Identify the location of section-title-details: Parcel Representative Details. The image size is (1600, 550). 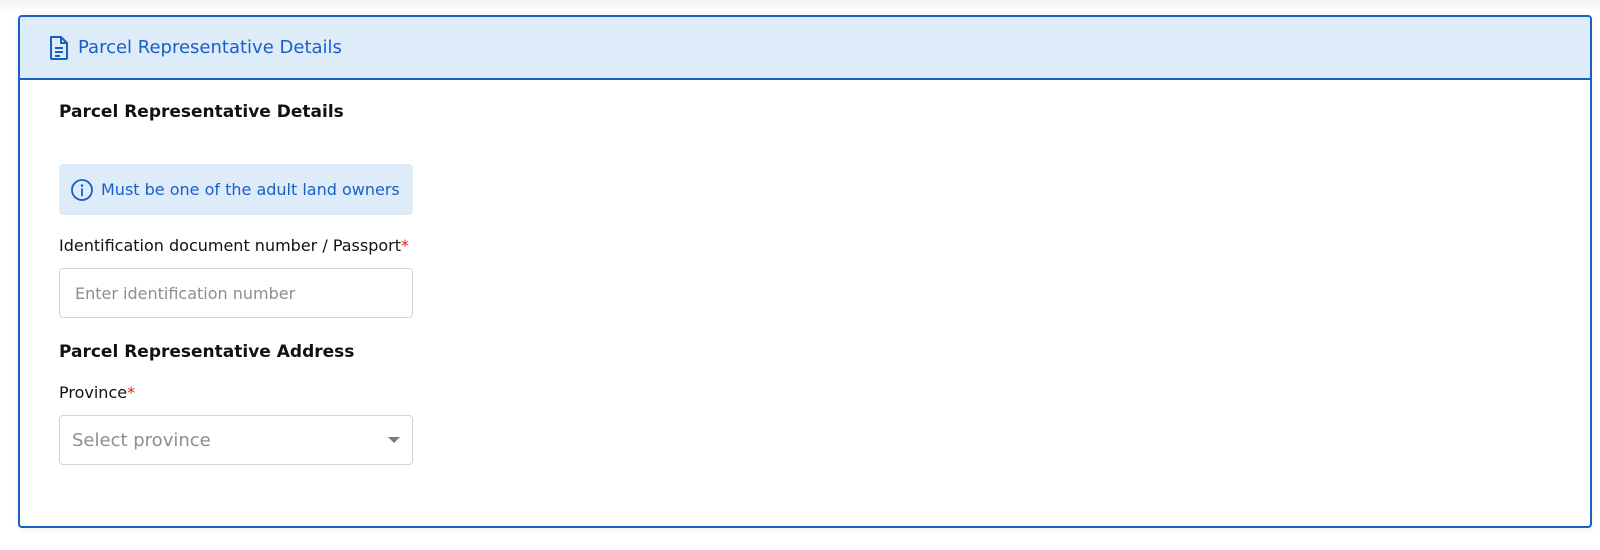
(201, 112).